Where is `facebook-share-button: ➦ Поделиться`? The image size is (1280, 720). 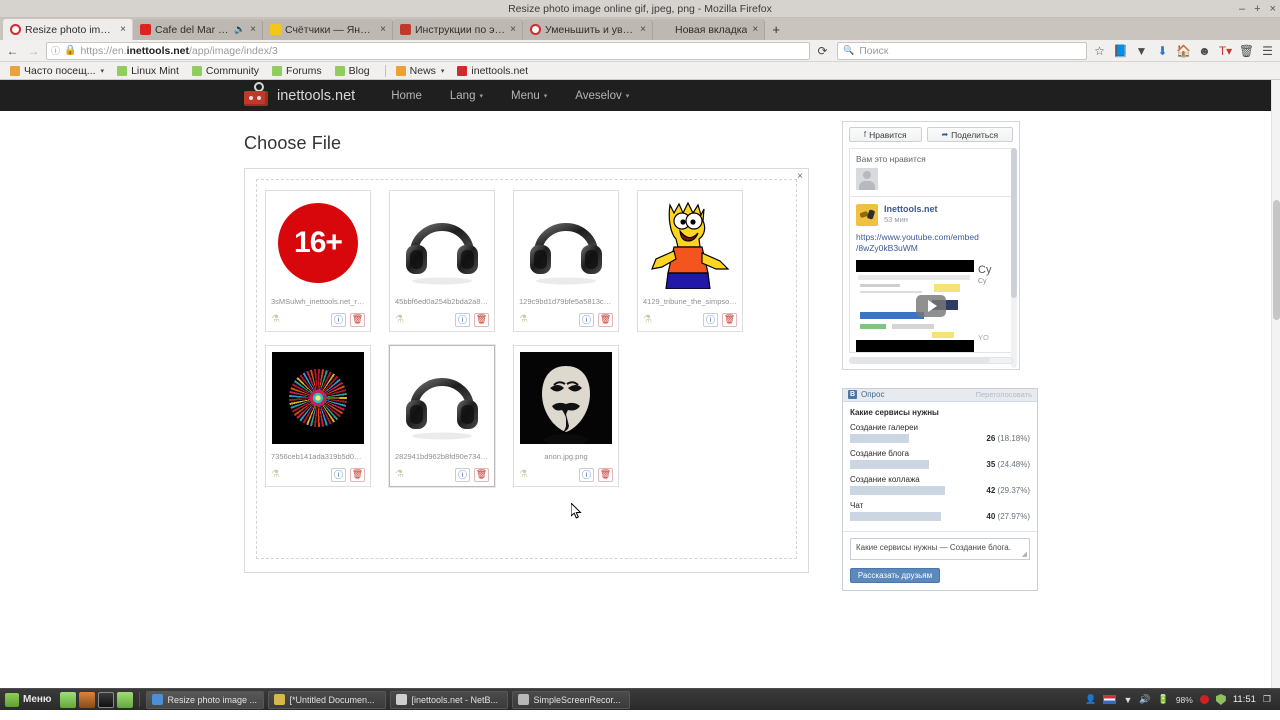 facebook-share-button: ➦ Поделиться is located at coordinates (970, 134).